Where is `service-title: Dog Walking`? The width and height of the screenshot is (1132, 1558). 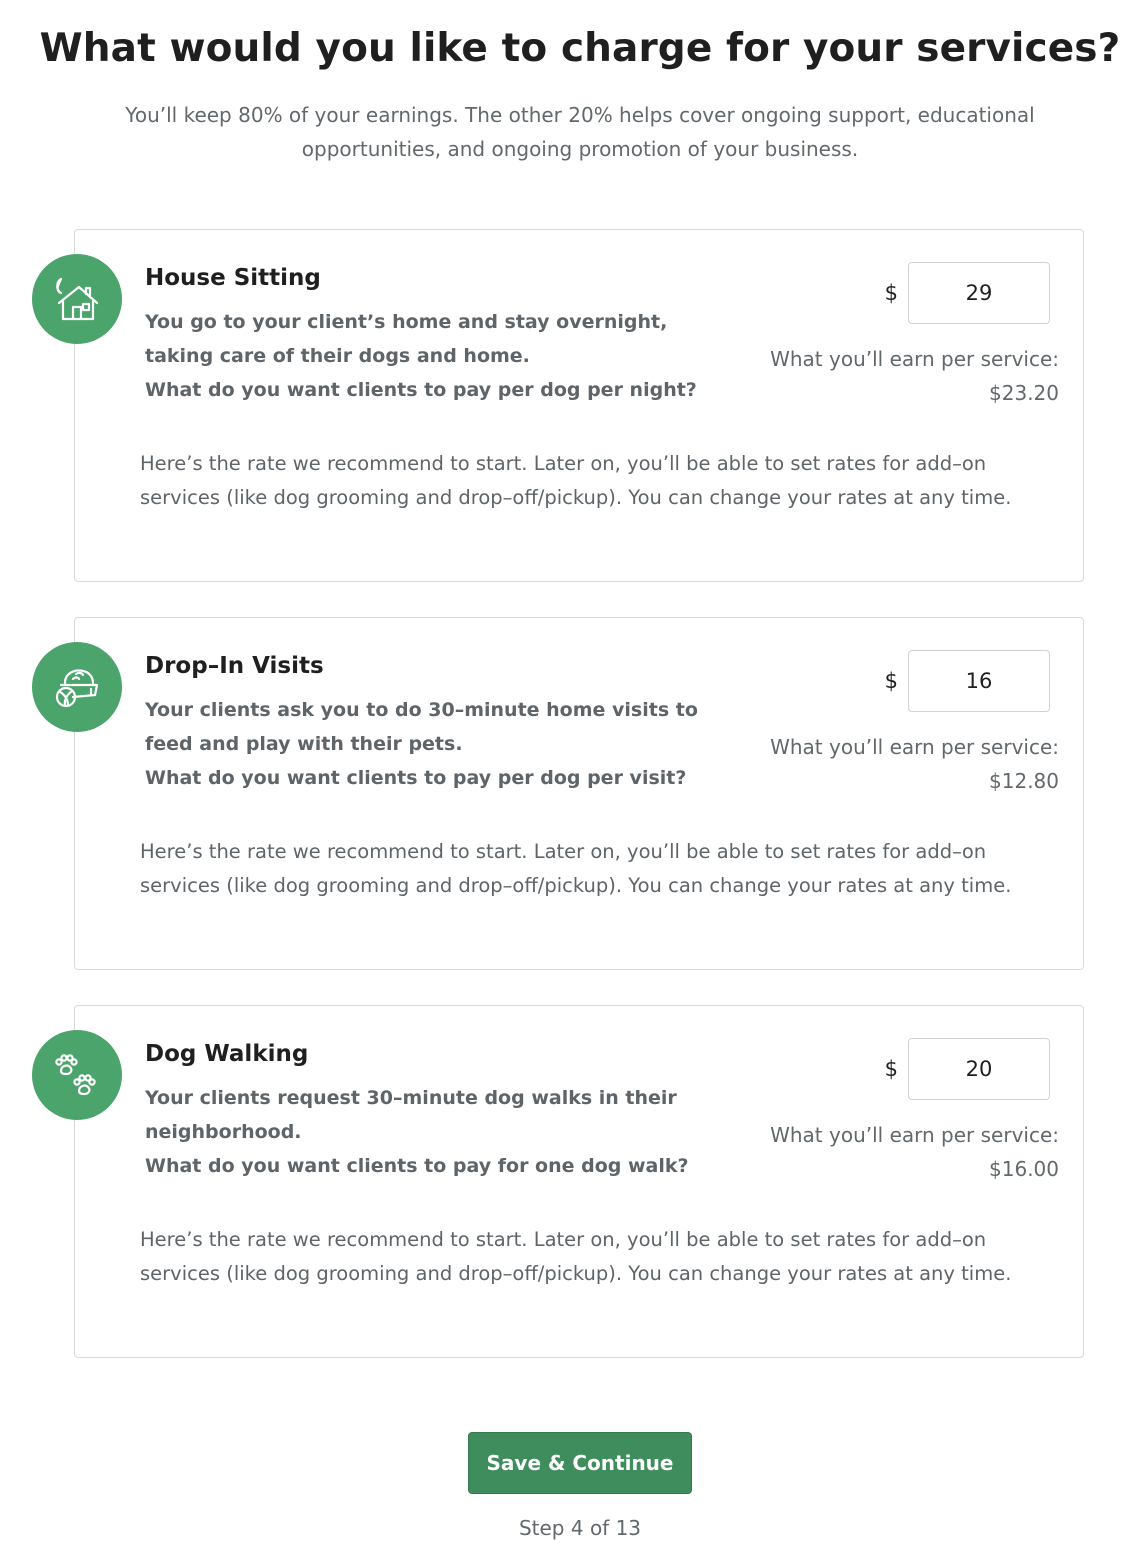 service-title: Dog Walking is located at coordinates (227, 1054).